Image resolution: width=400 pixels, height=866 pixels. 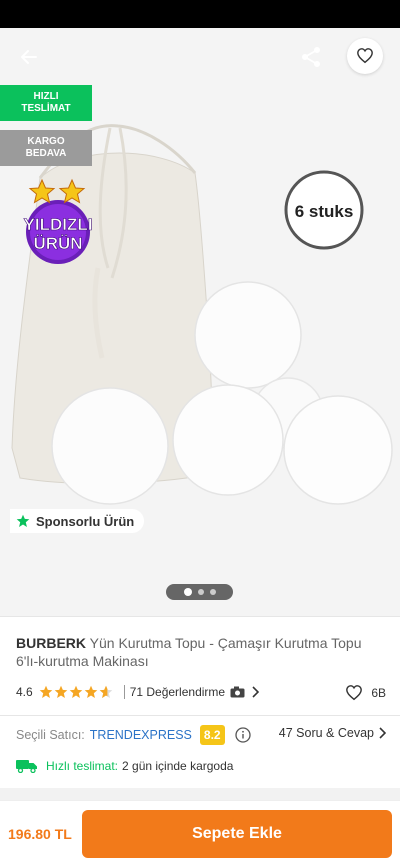 I want to click on arrow-left-icon, so click(x=29, y=57).